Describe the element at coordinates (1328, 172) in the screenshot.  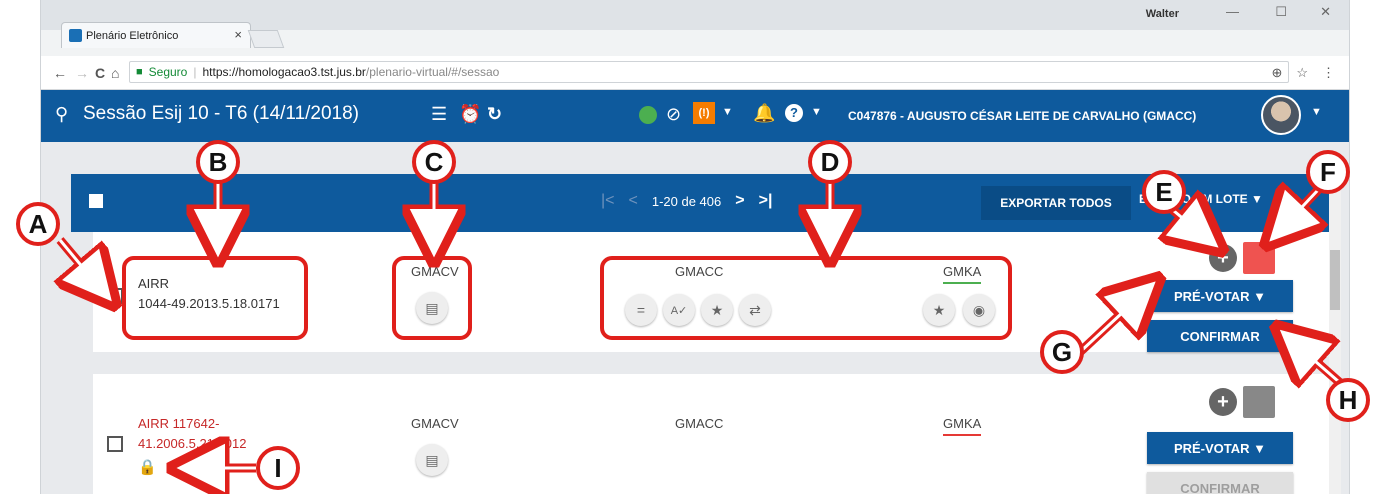
I see `callout-f: F` at that location.